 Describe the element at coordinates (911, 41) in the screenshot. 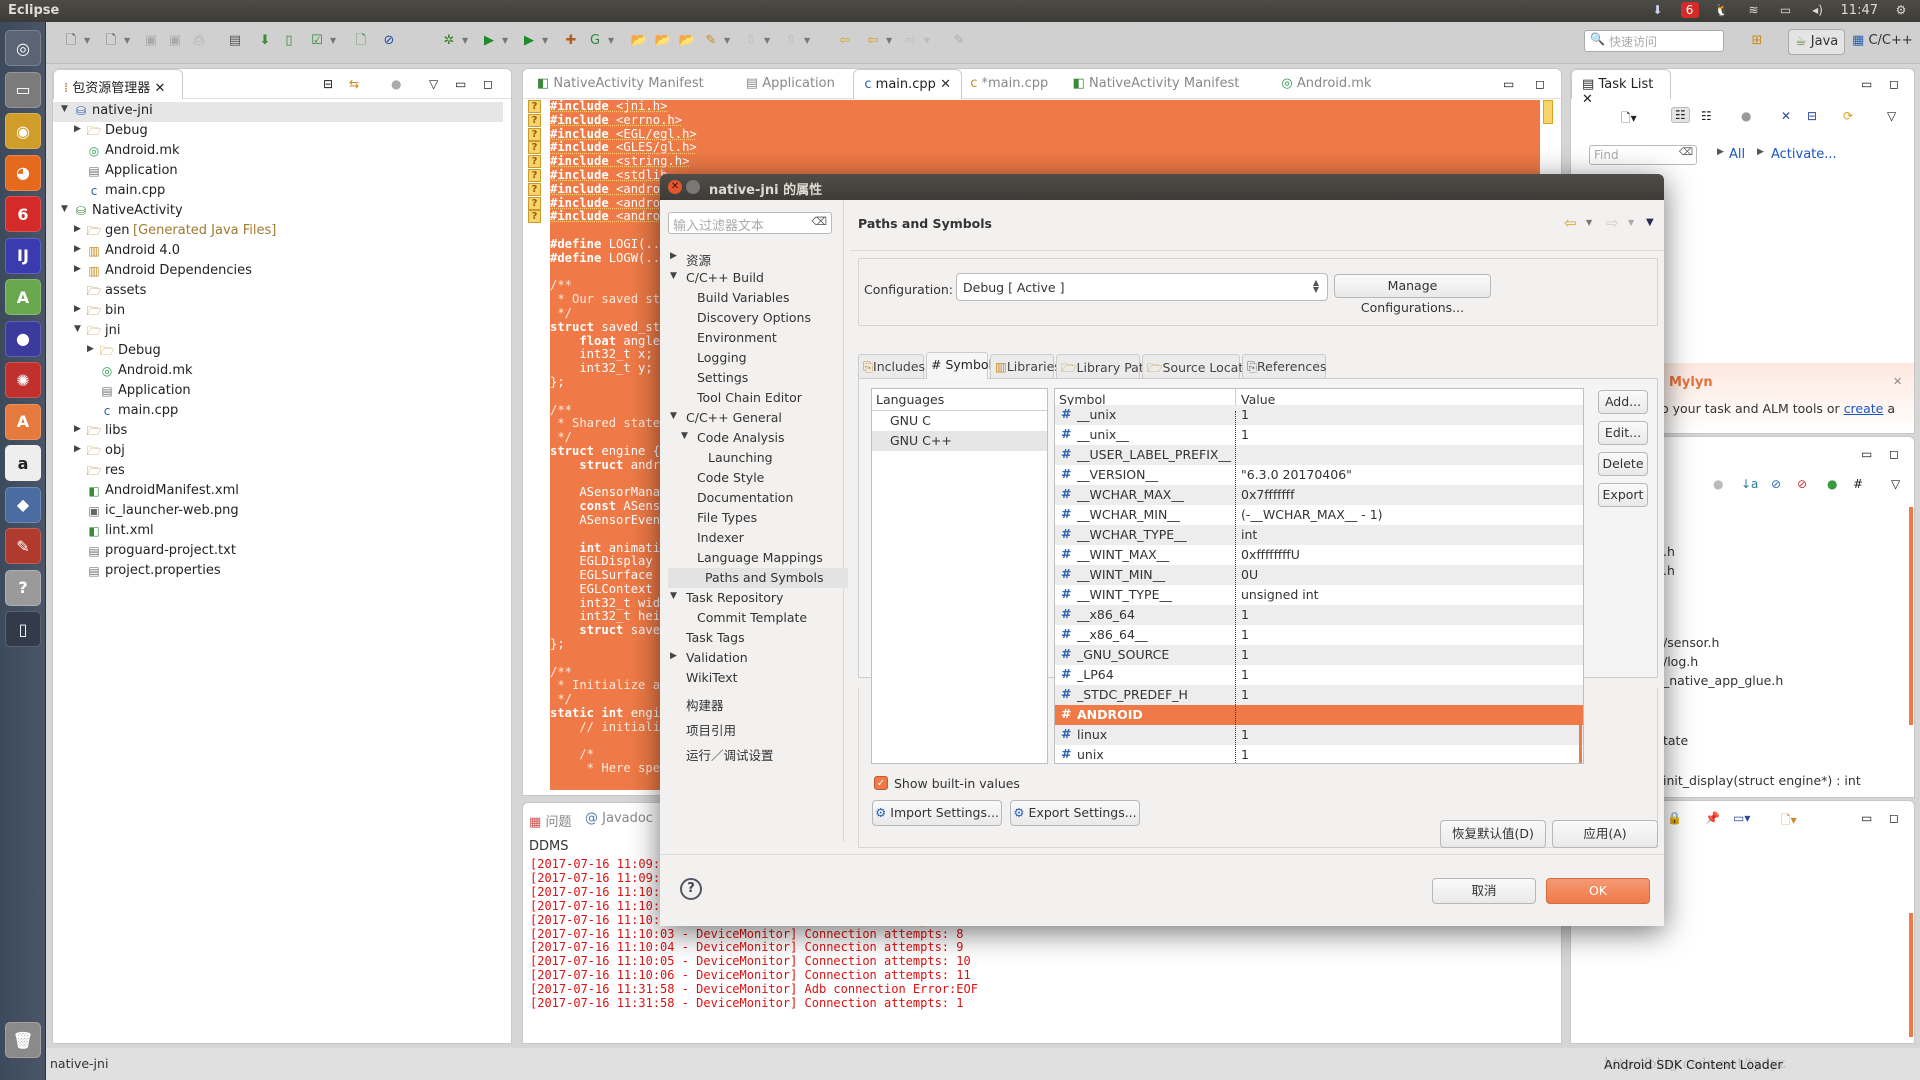

I see `forward-icon: ⇨` at that location.